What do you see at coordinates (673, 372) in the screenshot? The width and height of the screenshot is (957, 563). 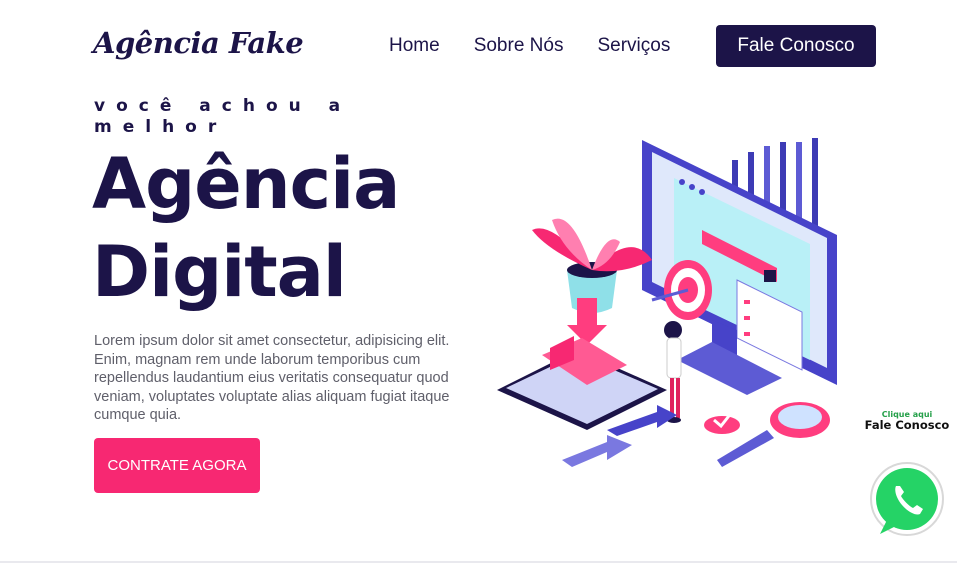 I see `person-graphic` at bounding box center [673, 372].